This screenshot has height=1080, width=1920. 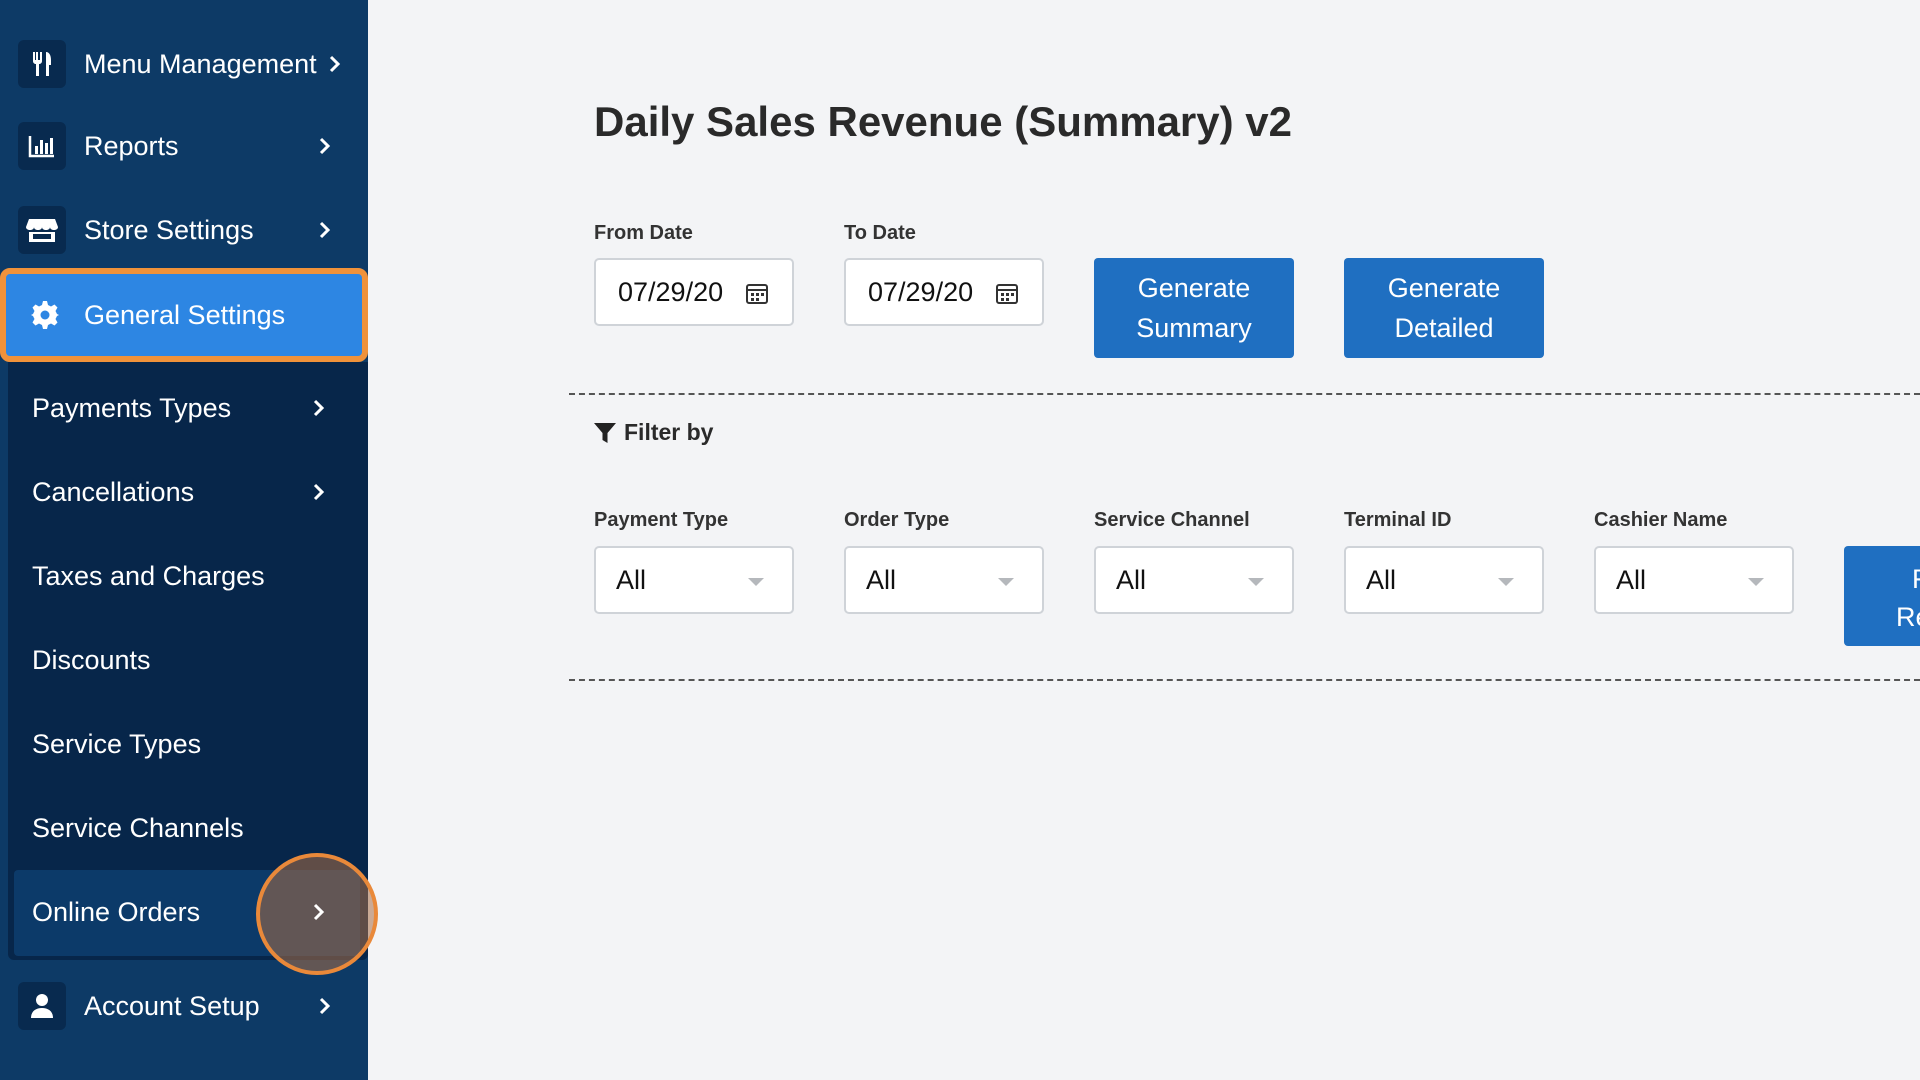 I want to click on sidebar-subitem-label: Payments Types, so click(x=132, y=407).